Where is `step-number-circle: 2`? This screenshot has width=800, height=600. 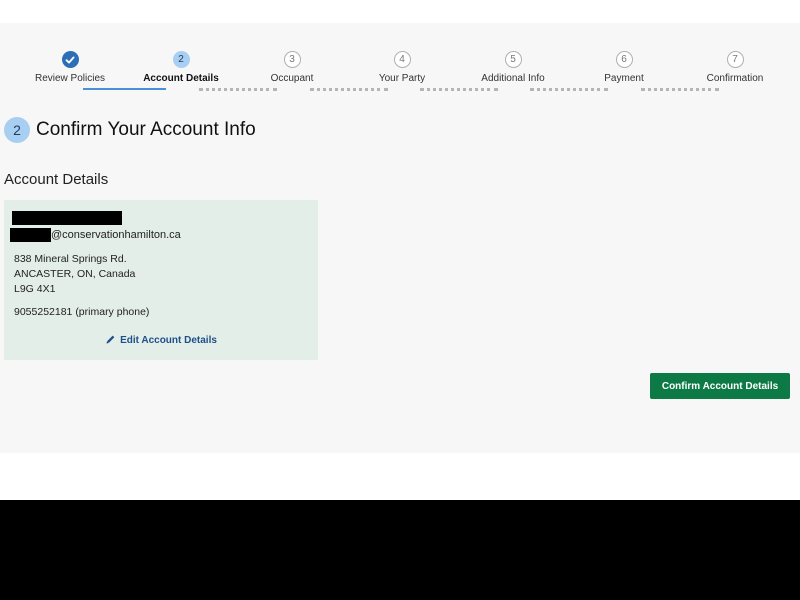
step-number-circle: 2 is located at coordinates (181, 59).